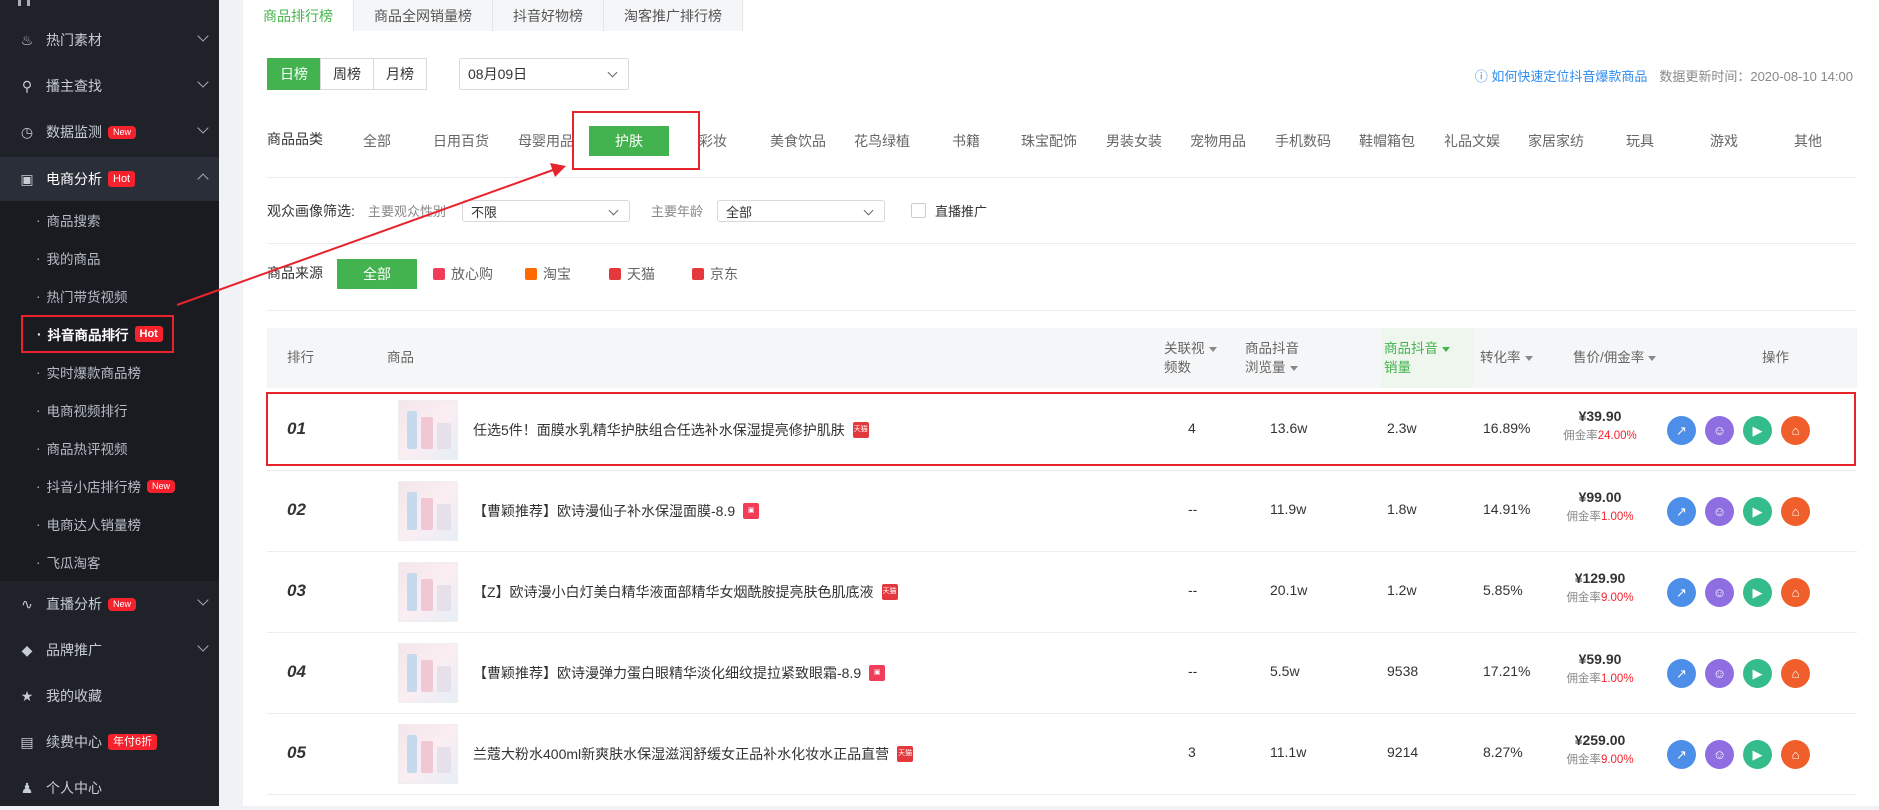  I want to click on date-select: 08月09日, so click(544, 74).